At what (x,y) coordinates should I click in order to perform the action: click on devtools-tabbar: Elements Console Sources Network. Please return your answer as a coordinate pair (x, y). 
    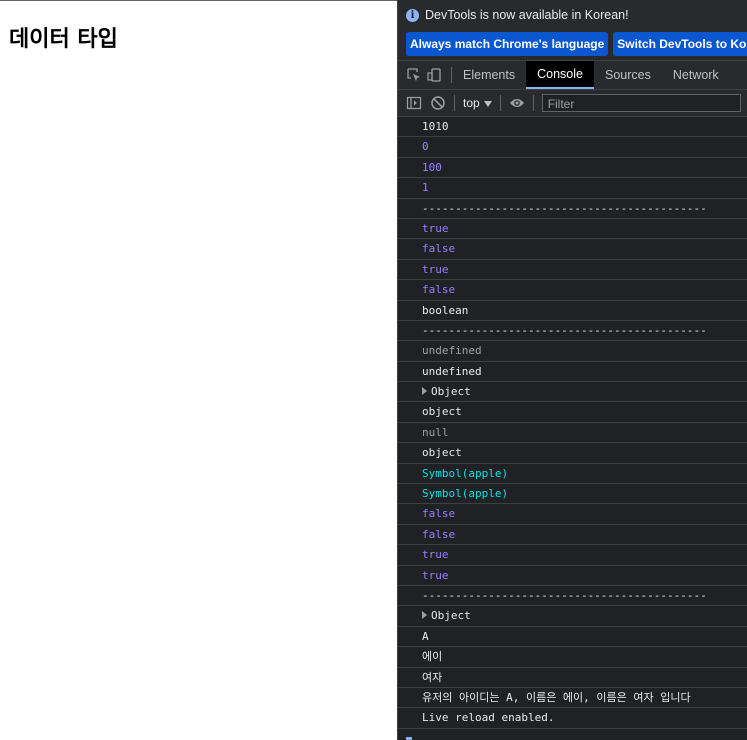
    Looking at the image, I should click on (572, 75).